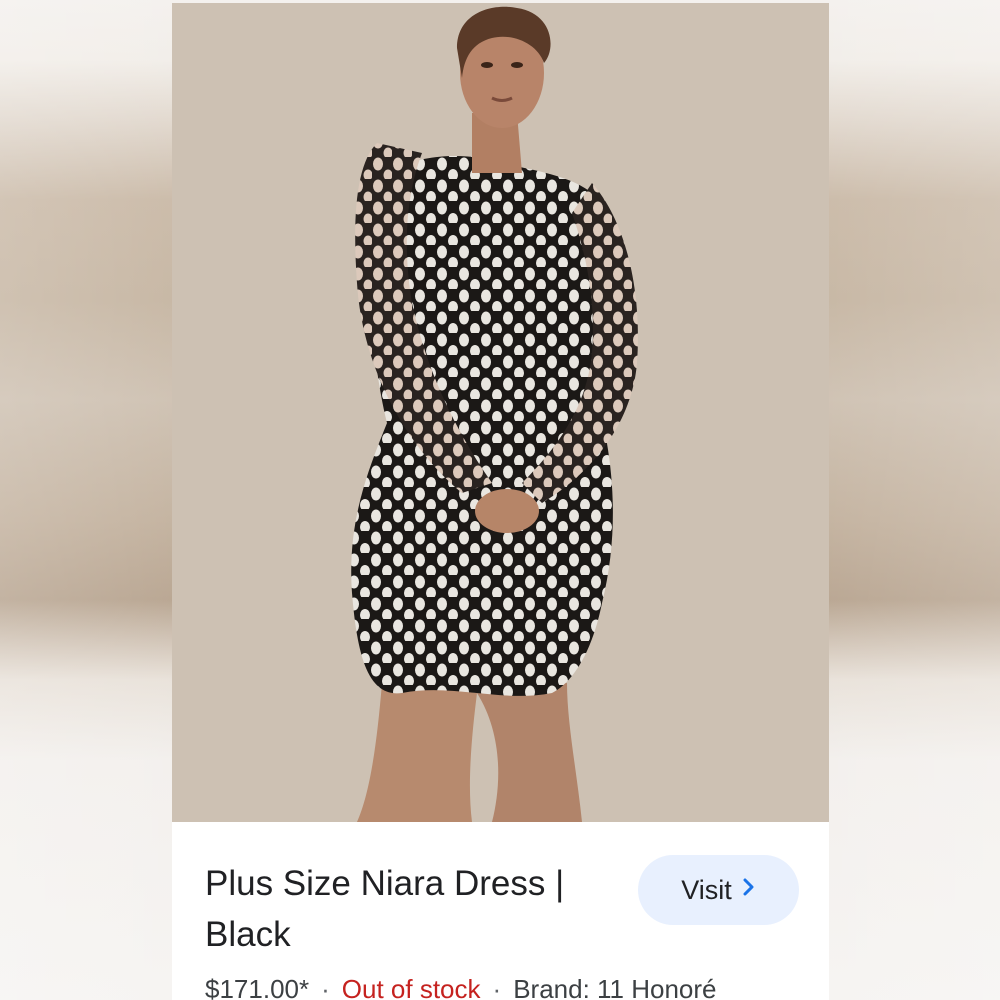  What do you see at coordinates (384, 883) in the screenshot?
I see `product-title-line1: Plus Size Niara Dress |` at bounding box center [384, 883].